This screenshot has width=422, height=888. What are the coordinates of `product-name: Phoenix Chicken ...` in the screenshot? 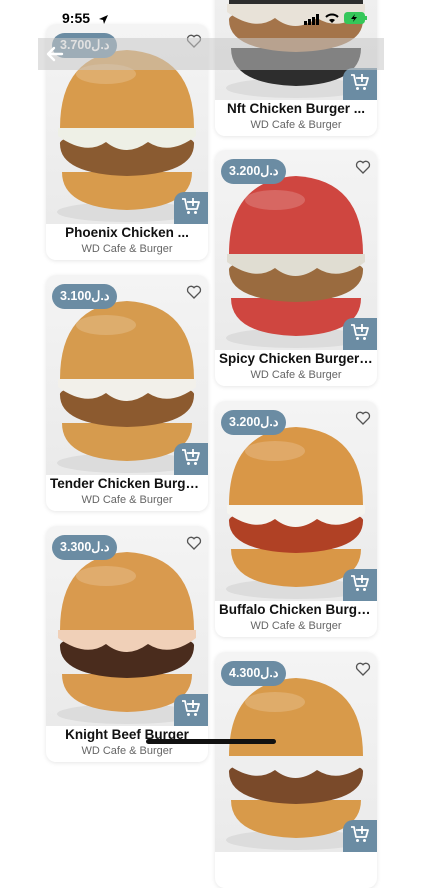 It's located at (127, 232).